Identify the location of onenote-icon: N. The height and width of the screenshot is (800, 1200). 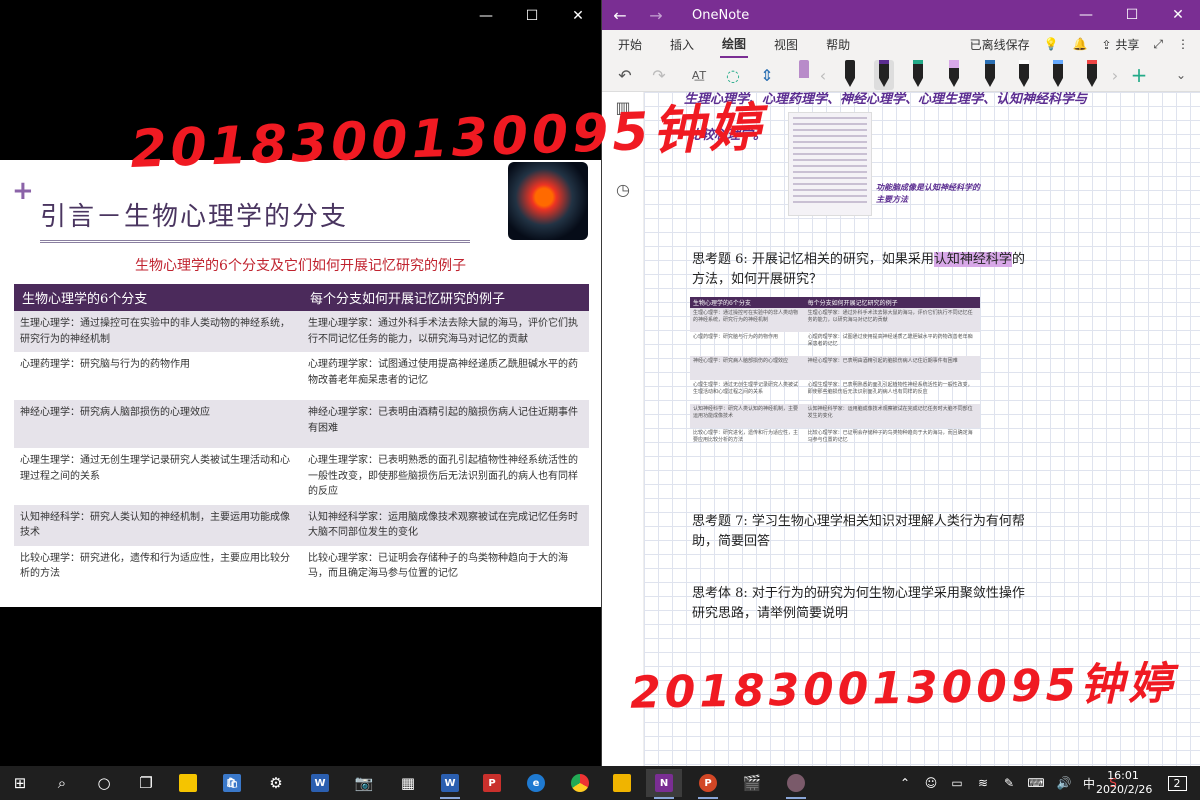
(664, 784).